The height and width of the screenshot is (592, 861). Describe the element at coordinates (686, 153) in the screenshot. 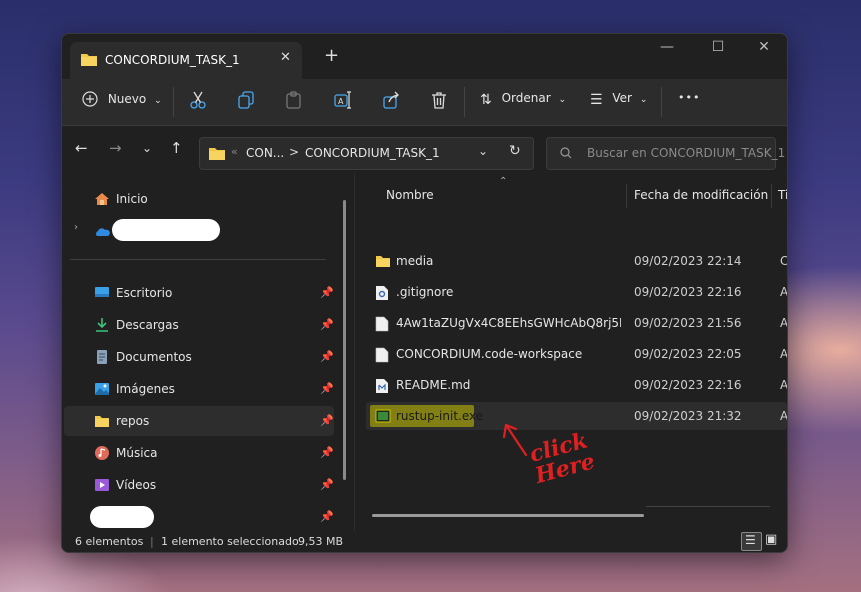

I see `search-placeholder: Buscar en CONCORDIUM_TASK_1` at that location.